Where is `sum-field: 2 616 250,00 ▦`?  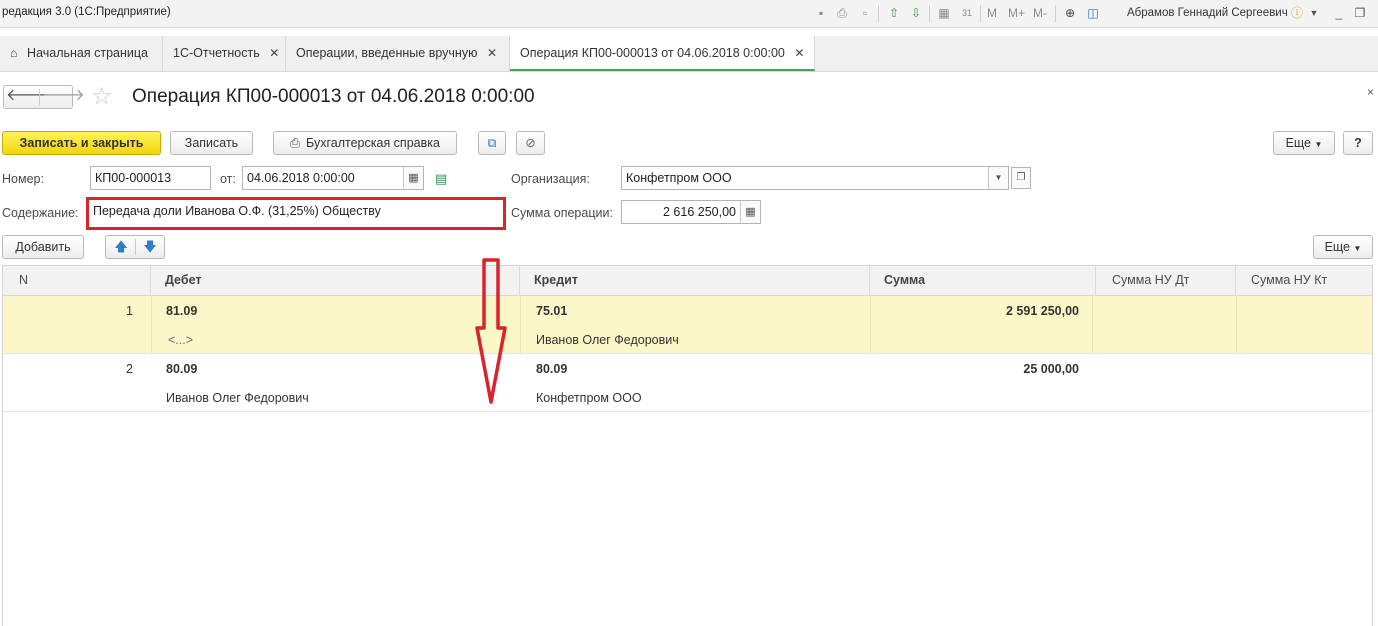
sum-field: 2 616 250,00 ▦ is located at coordinates (691, 212).